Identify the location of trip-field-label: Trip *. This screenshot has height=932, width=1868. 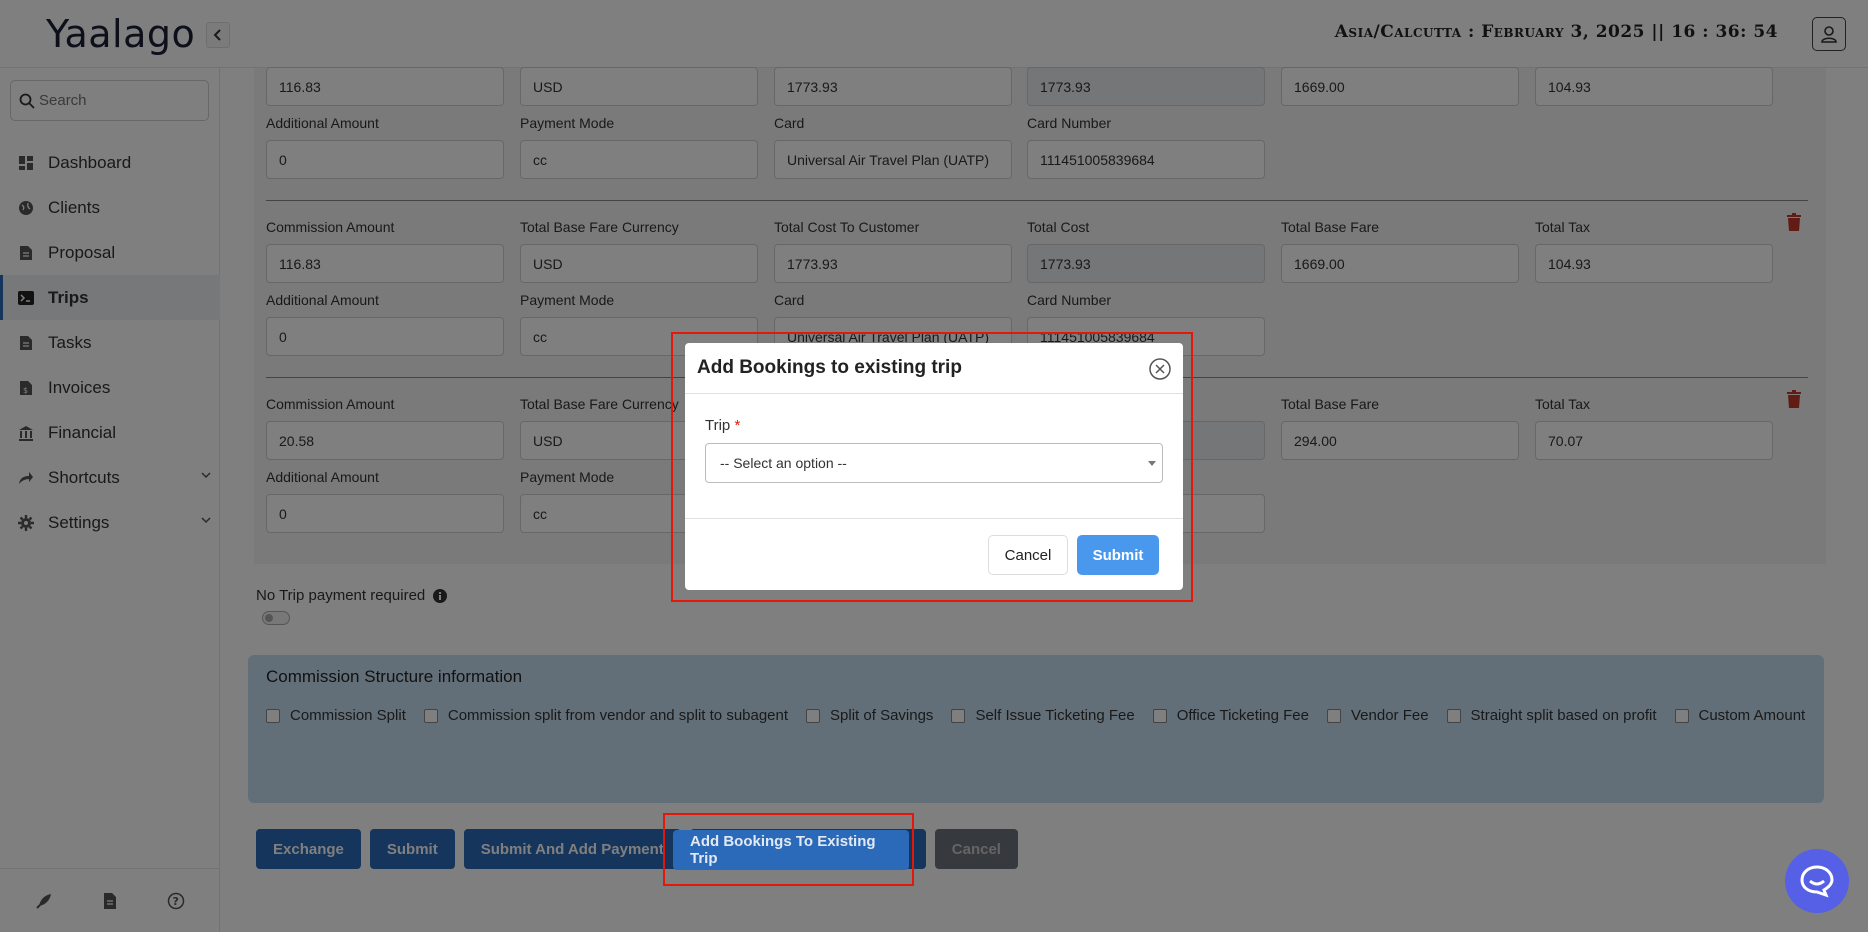
(722, 425).